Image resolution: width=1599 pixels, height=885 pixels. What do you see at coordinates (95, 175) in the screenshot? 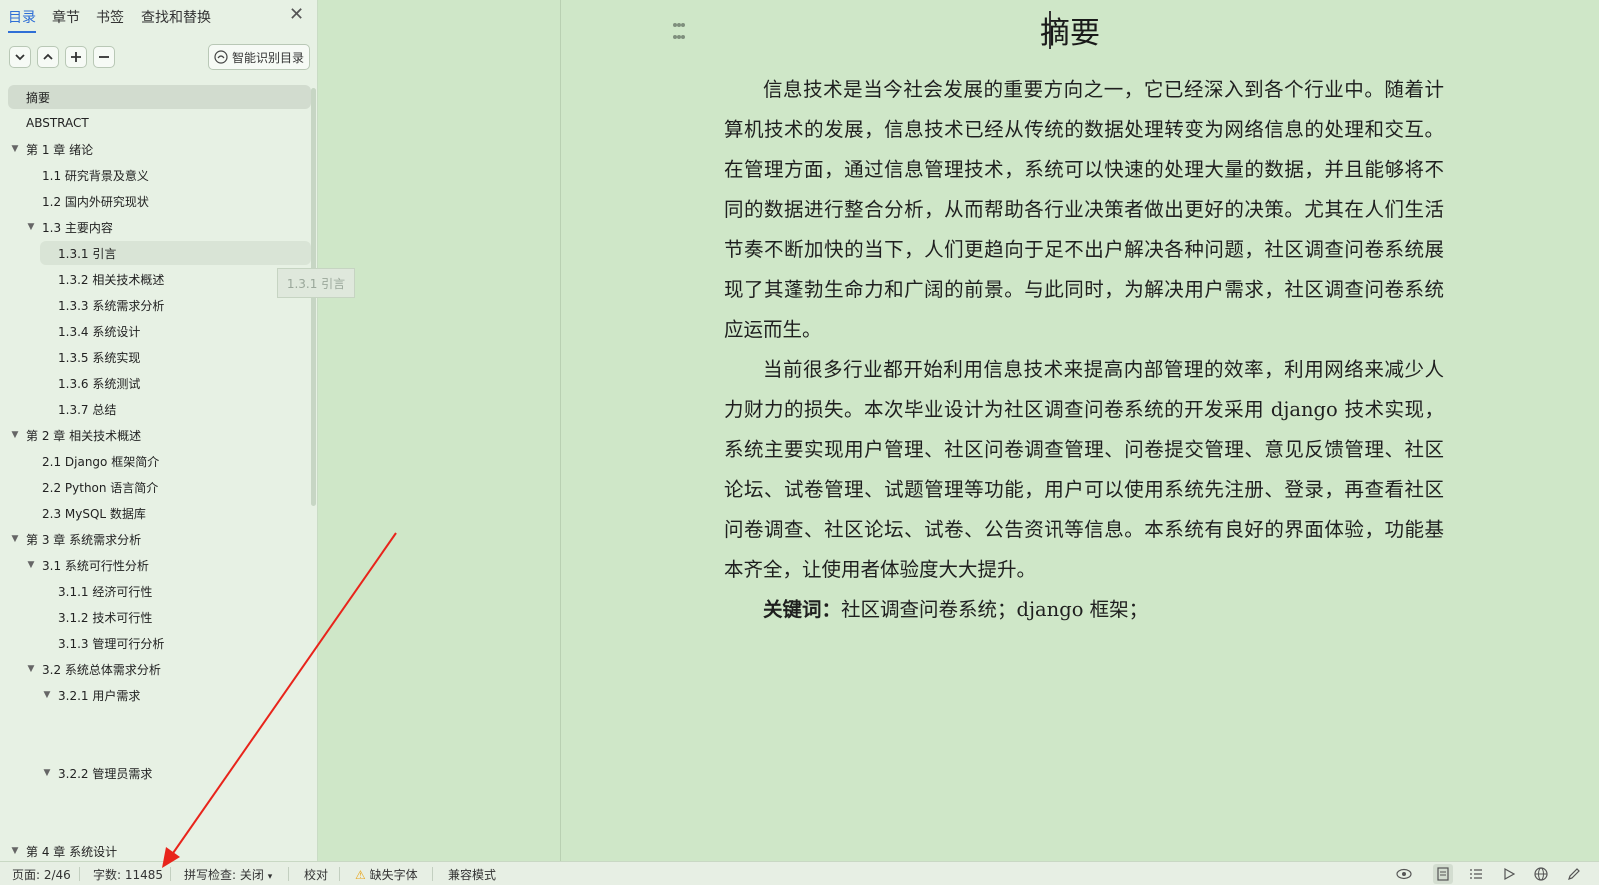
I see `toc-item-label: 1.1 研究背景及意义` at bounding box center [95, 175].